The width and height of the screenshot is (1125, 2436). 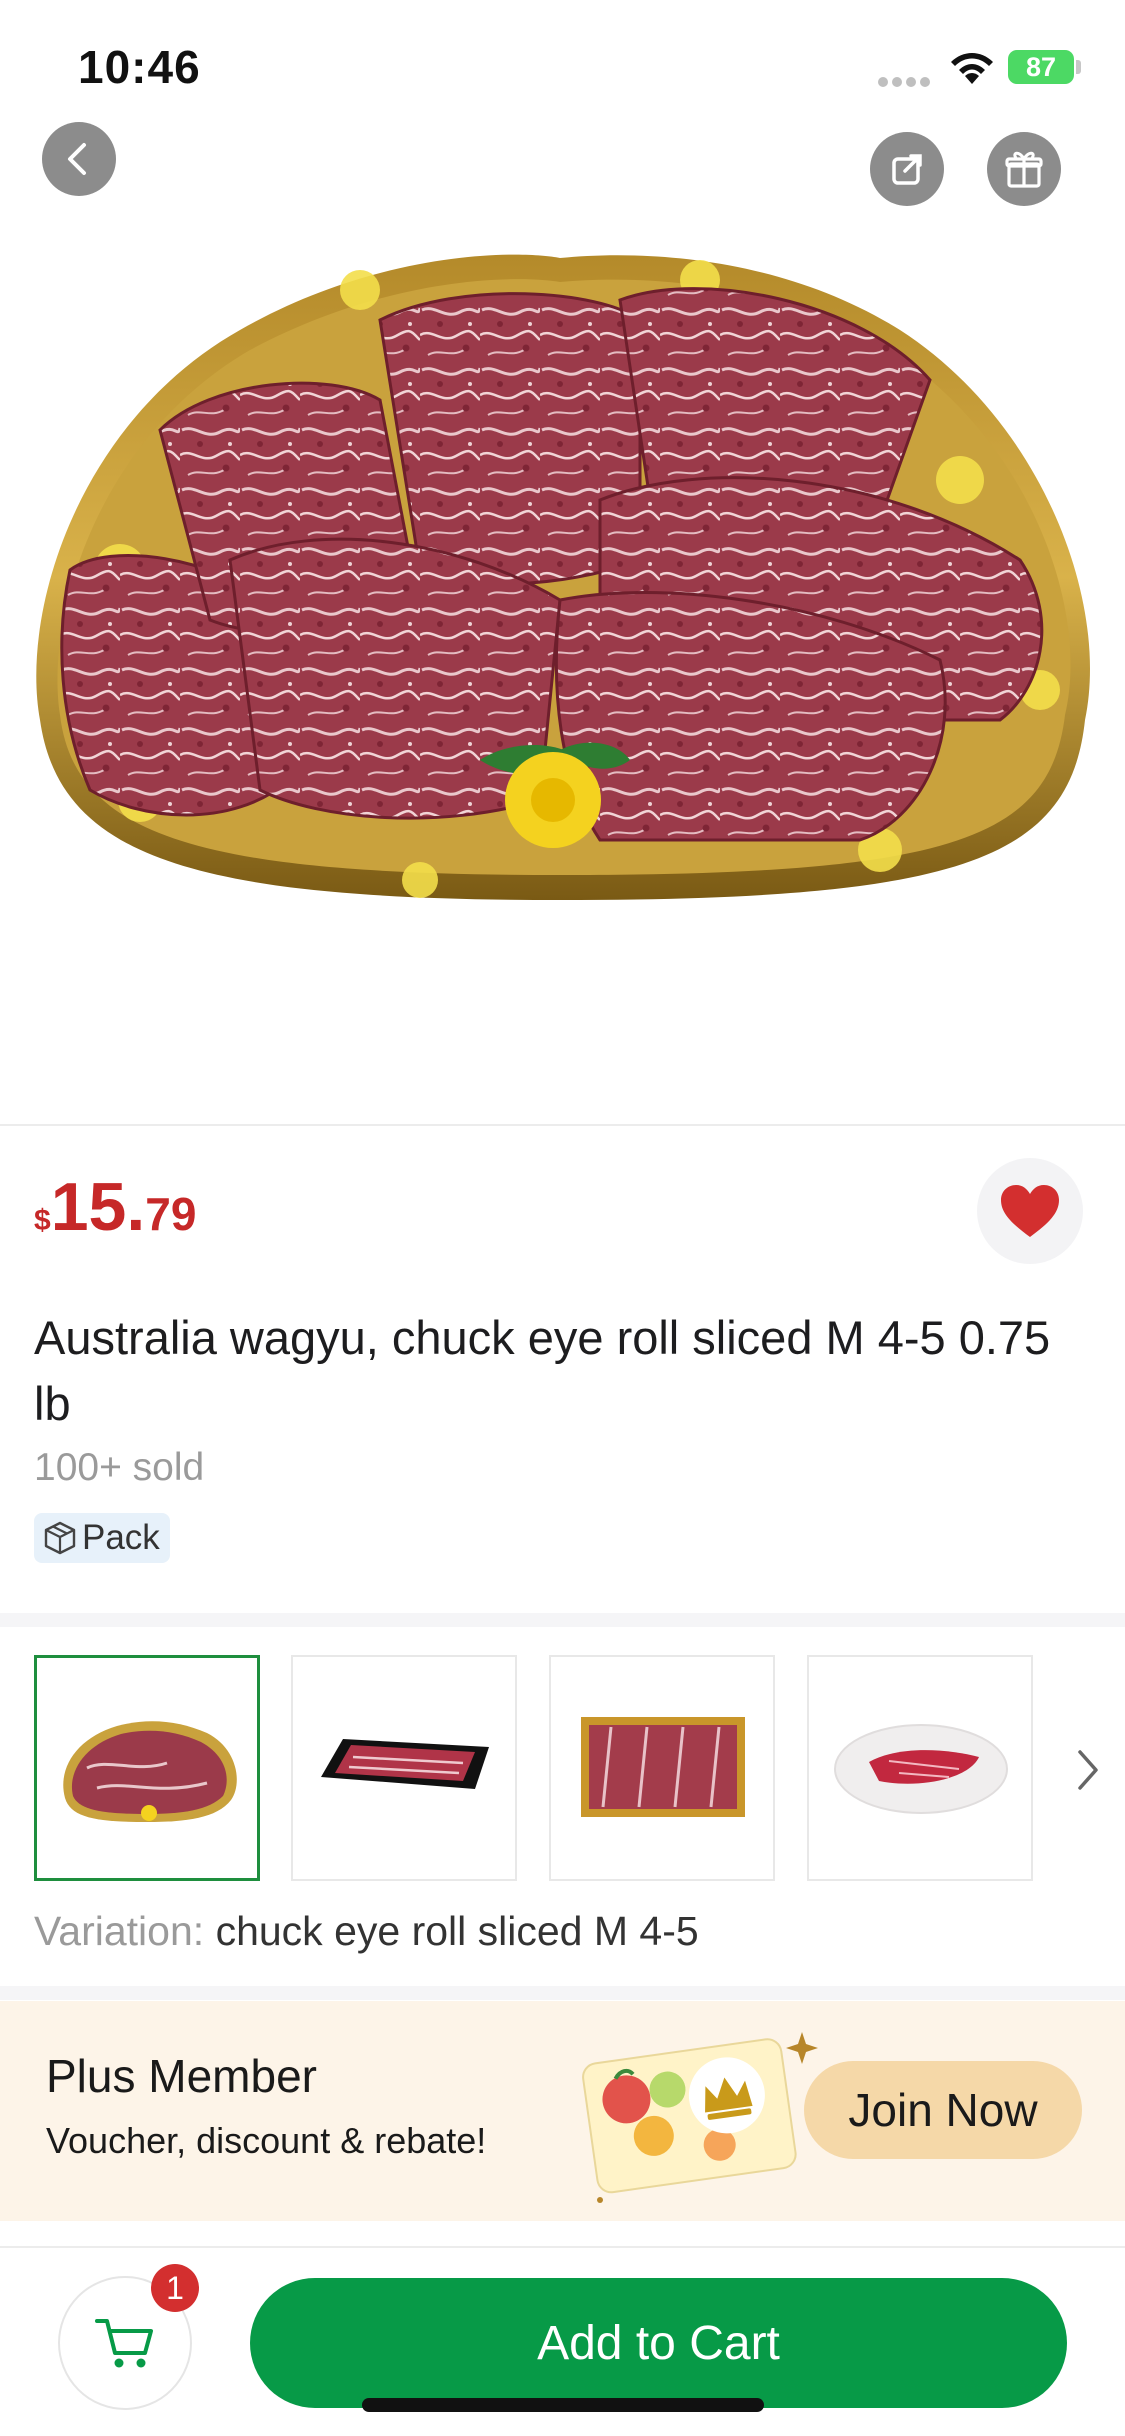 What do you see at coordinates (121, 1537) in the screenshot?
I see `pack-tag-label: Pack` at bounding box center [121, 1537].